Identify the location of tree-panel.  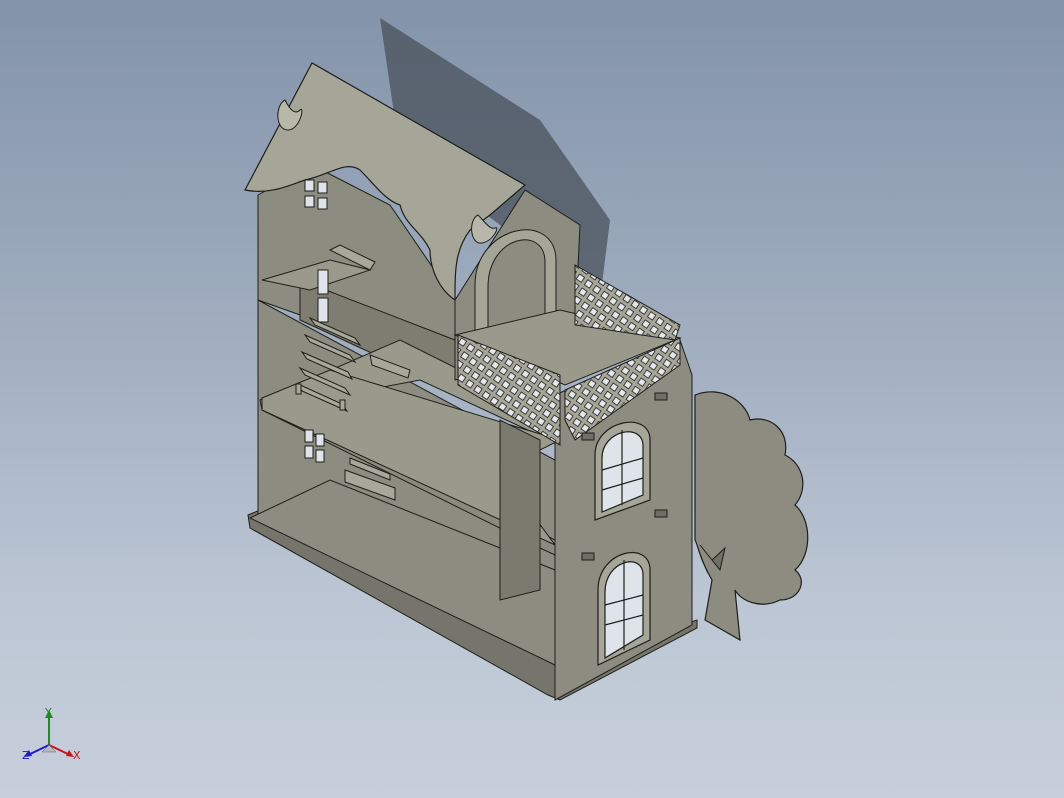
(751, 516).